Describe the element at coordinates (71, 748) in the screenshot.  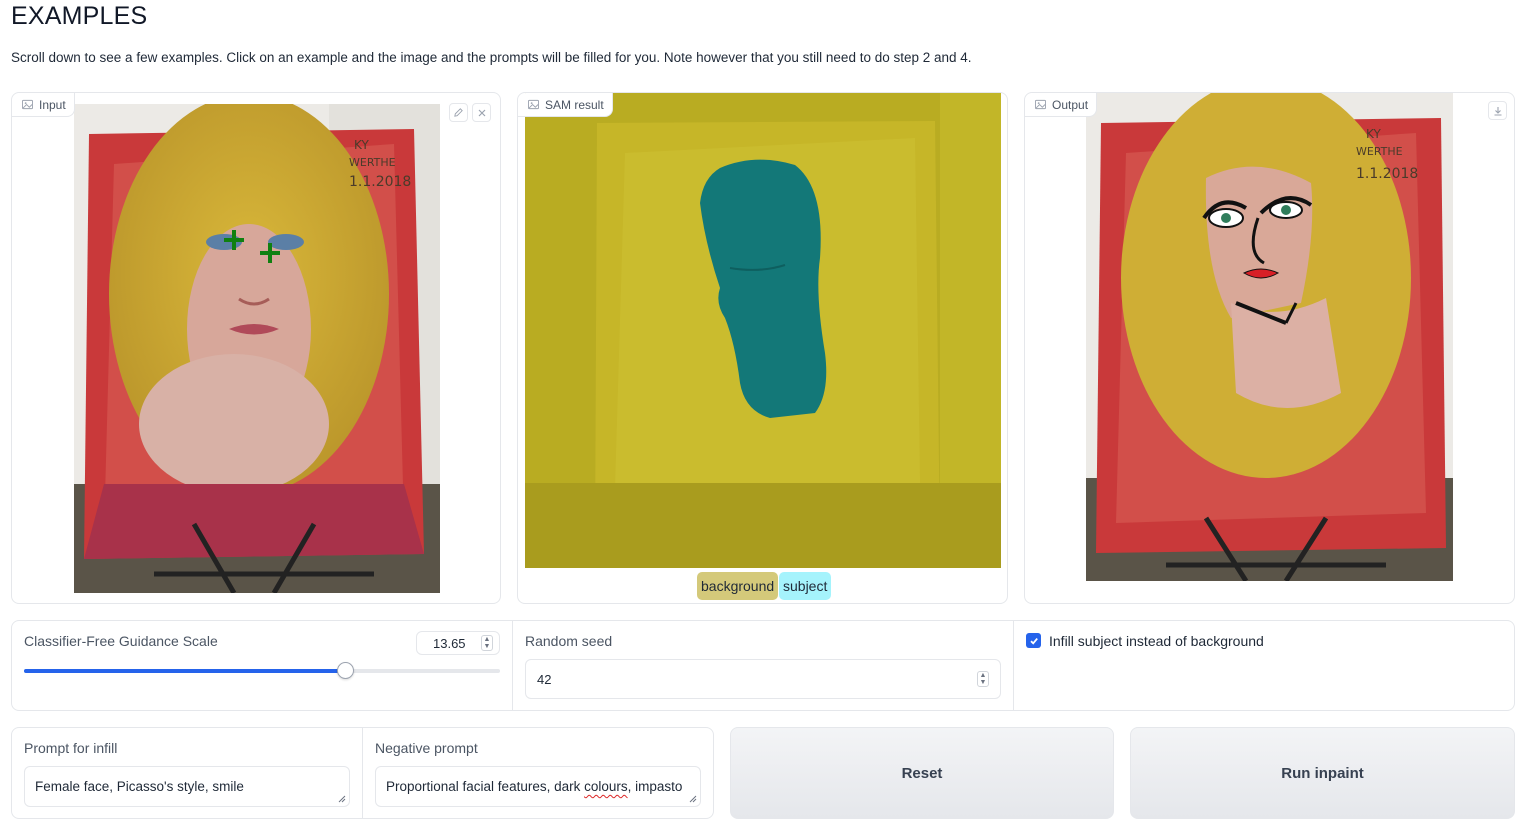
I see `infill-prompt-label: Prompt for infill` at that location.